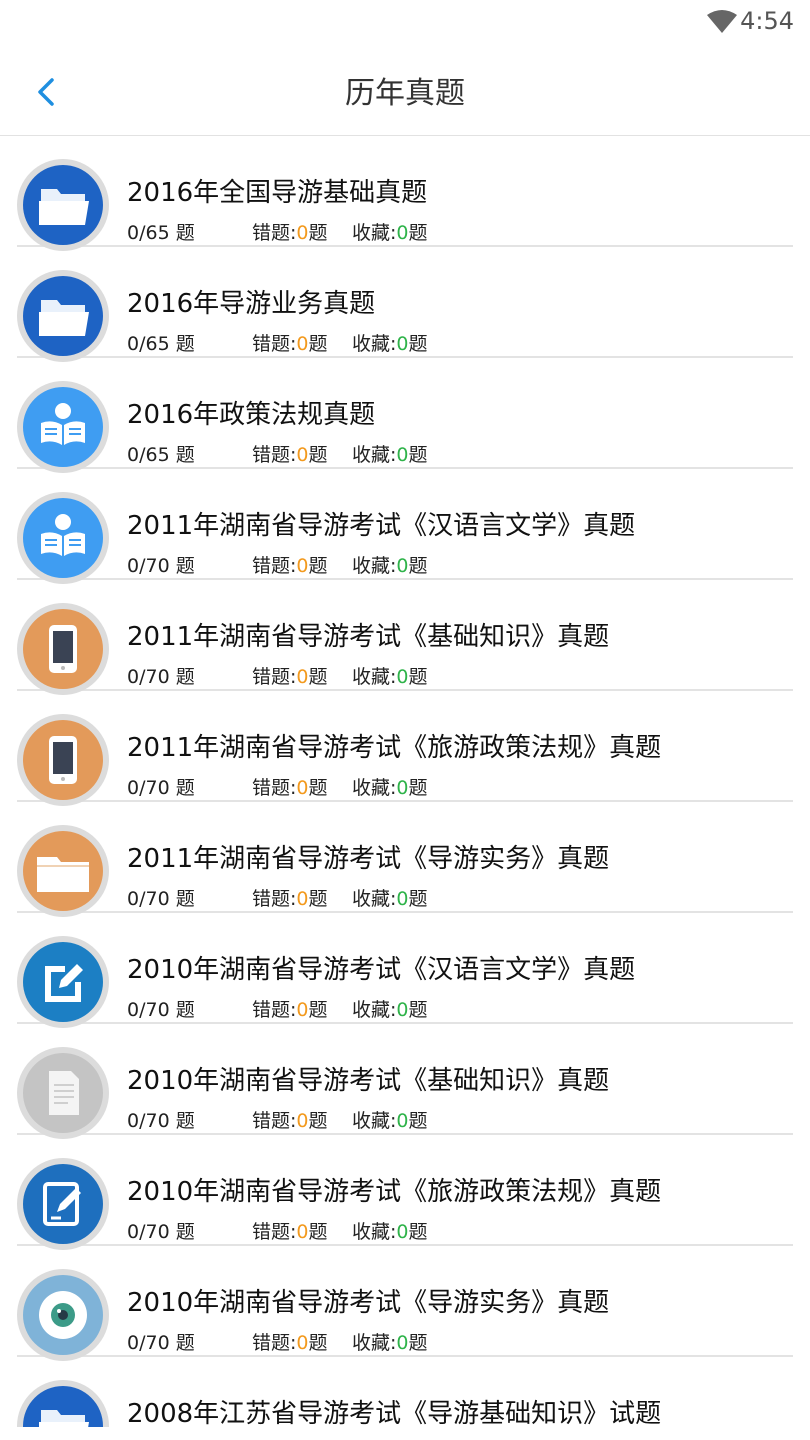 This screenshot has width=810, height=1440. What do you see at coordinates (63, 1315) in the screenshot?
I see `eye-icon` at bounding box center [63, 1315].